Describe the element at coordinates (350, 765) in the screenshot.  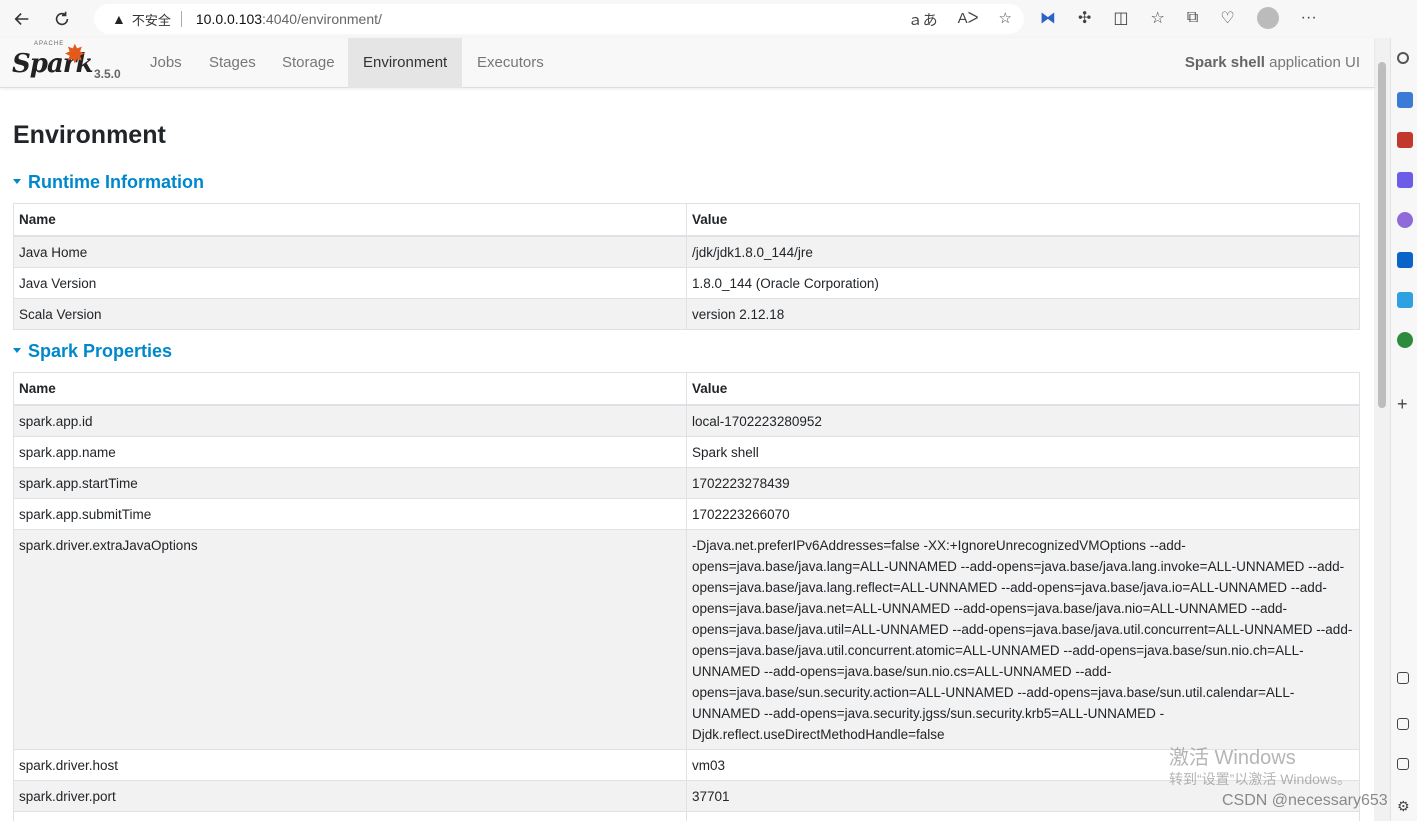
I see `property-name: spark.driver.host` at that location.